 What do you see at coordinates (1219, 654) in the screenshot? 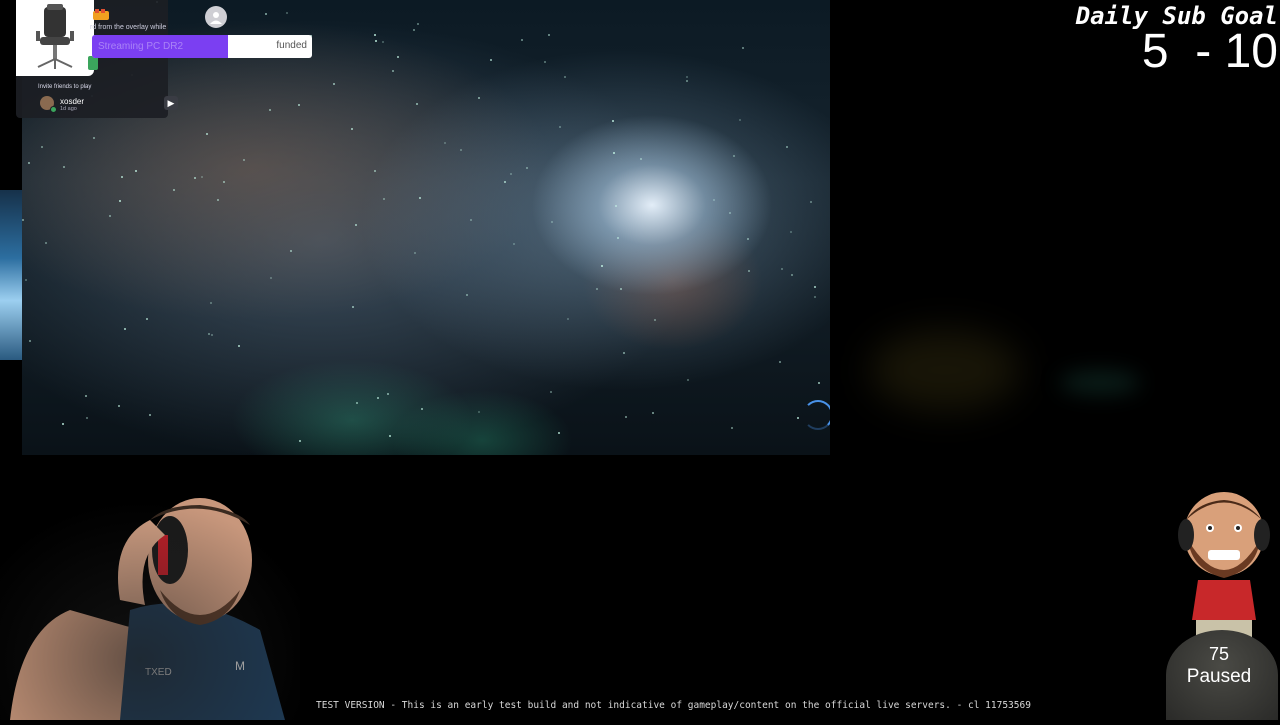
I see `counter-value: 75` at bounding box center [1219, 654].